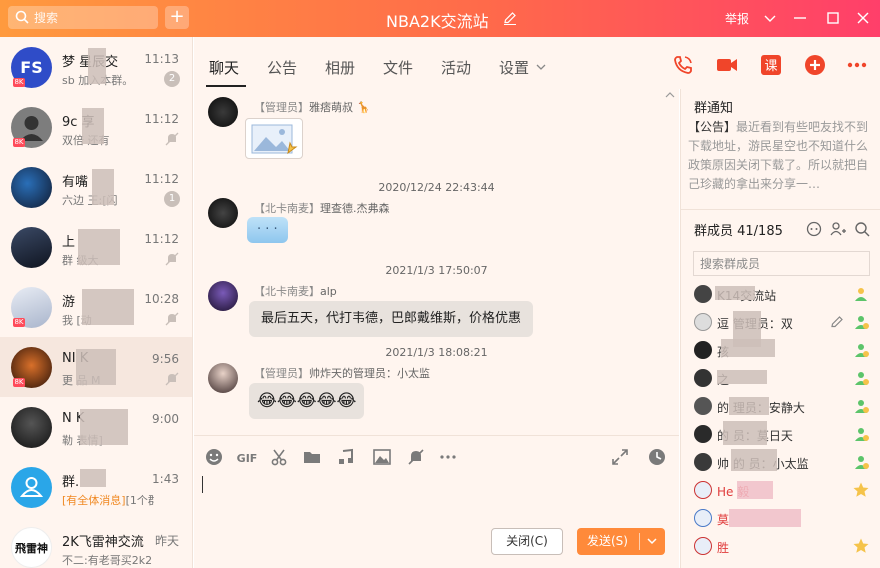 The image size is (880, 568). I want to click on add-app-icon, so click(815, 65).